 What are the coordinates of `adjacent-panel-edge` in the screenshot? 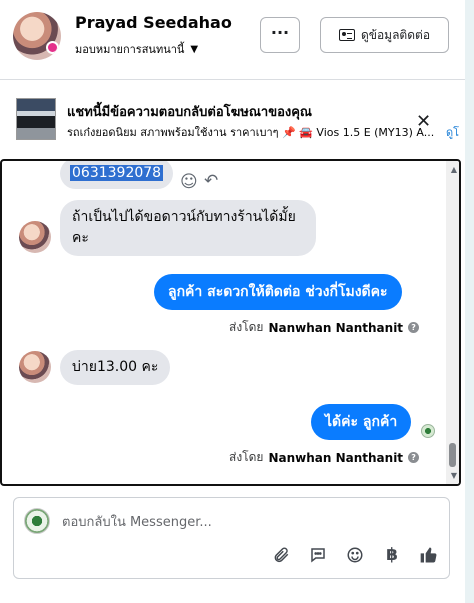 It's located at (469, 301).